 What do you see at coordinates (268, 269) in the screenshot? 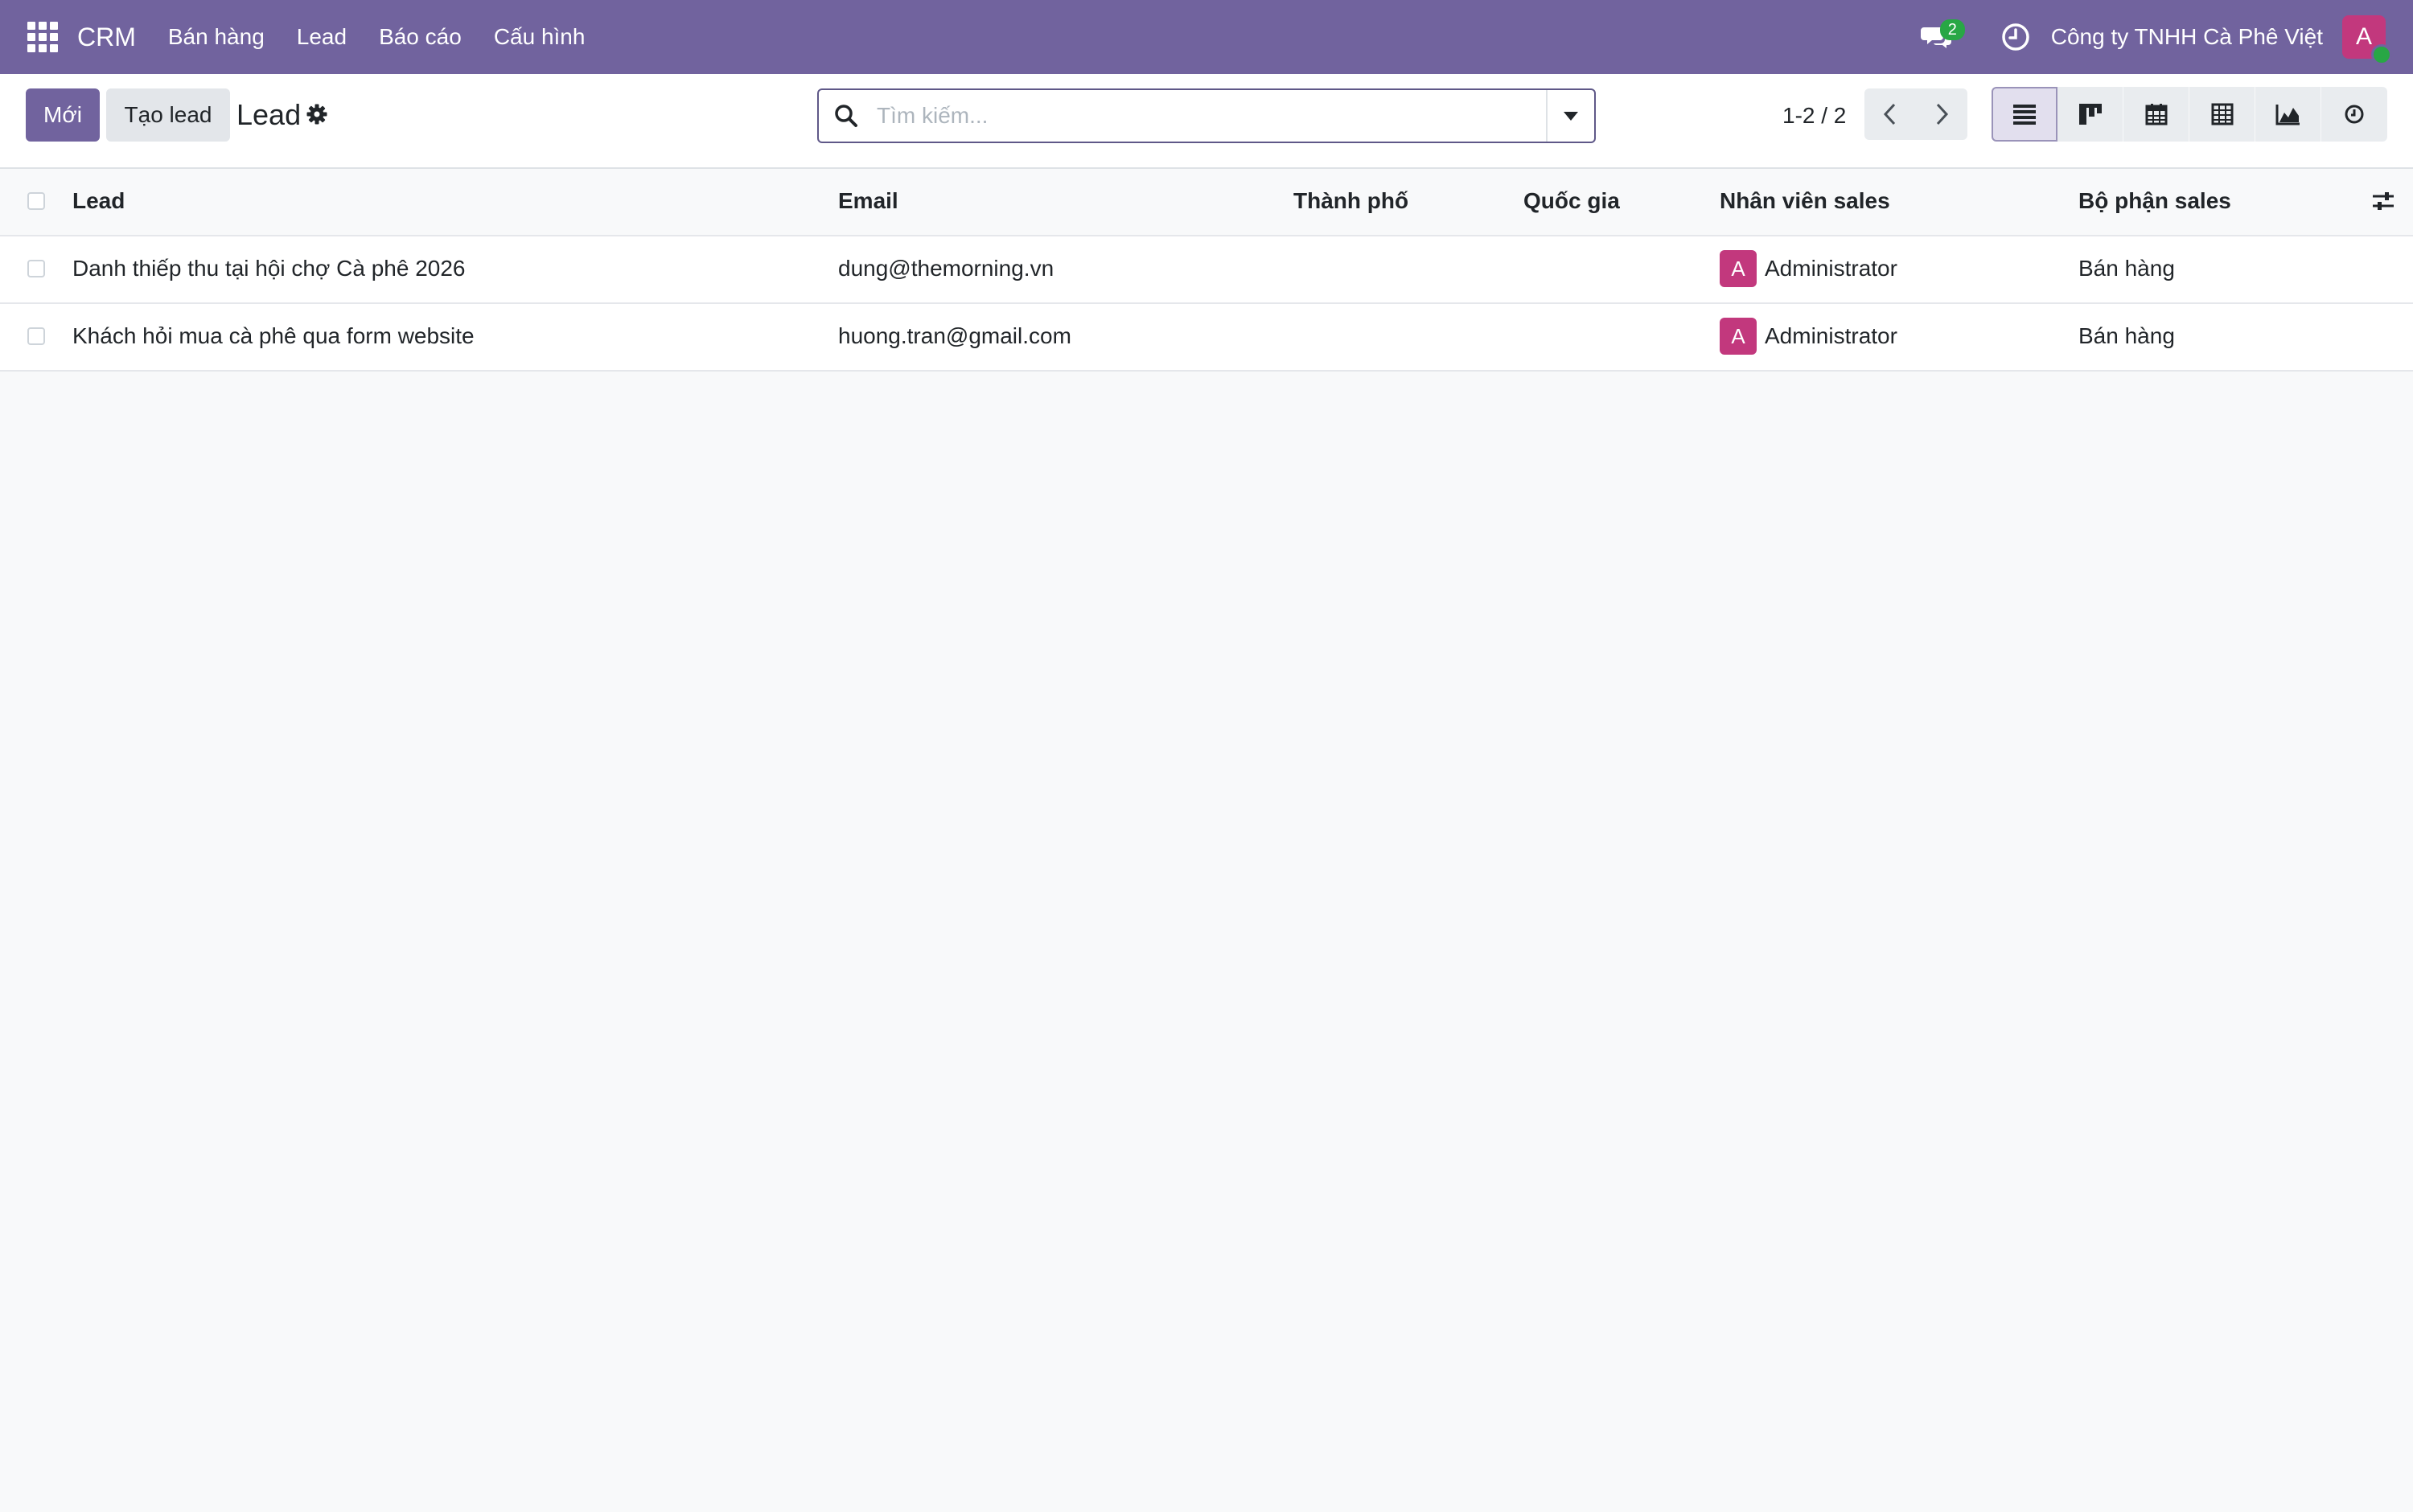
I see `lead-name: Danh thiếp thu tại hội chợ Cà phê 2026` at bounding box center [268, 269].